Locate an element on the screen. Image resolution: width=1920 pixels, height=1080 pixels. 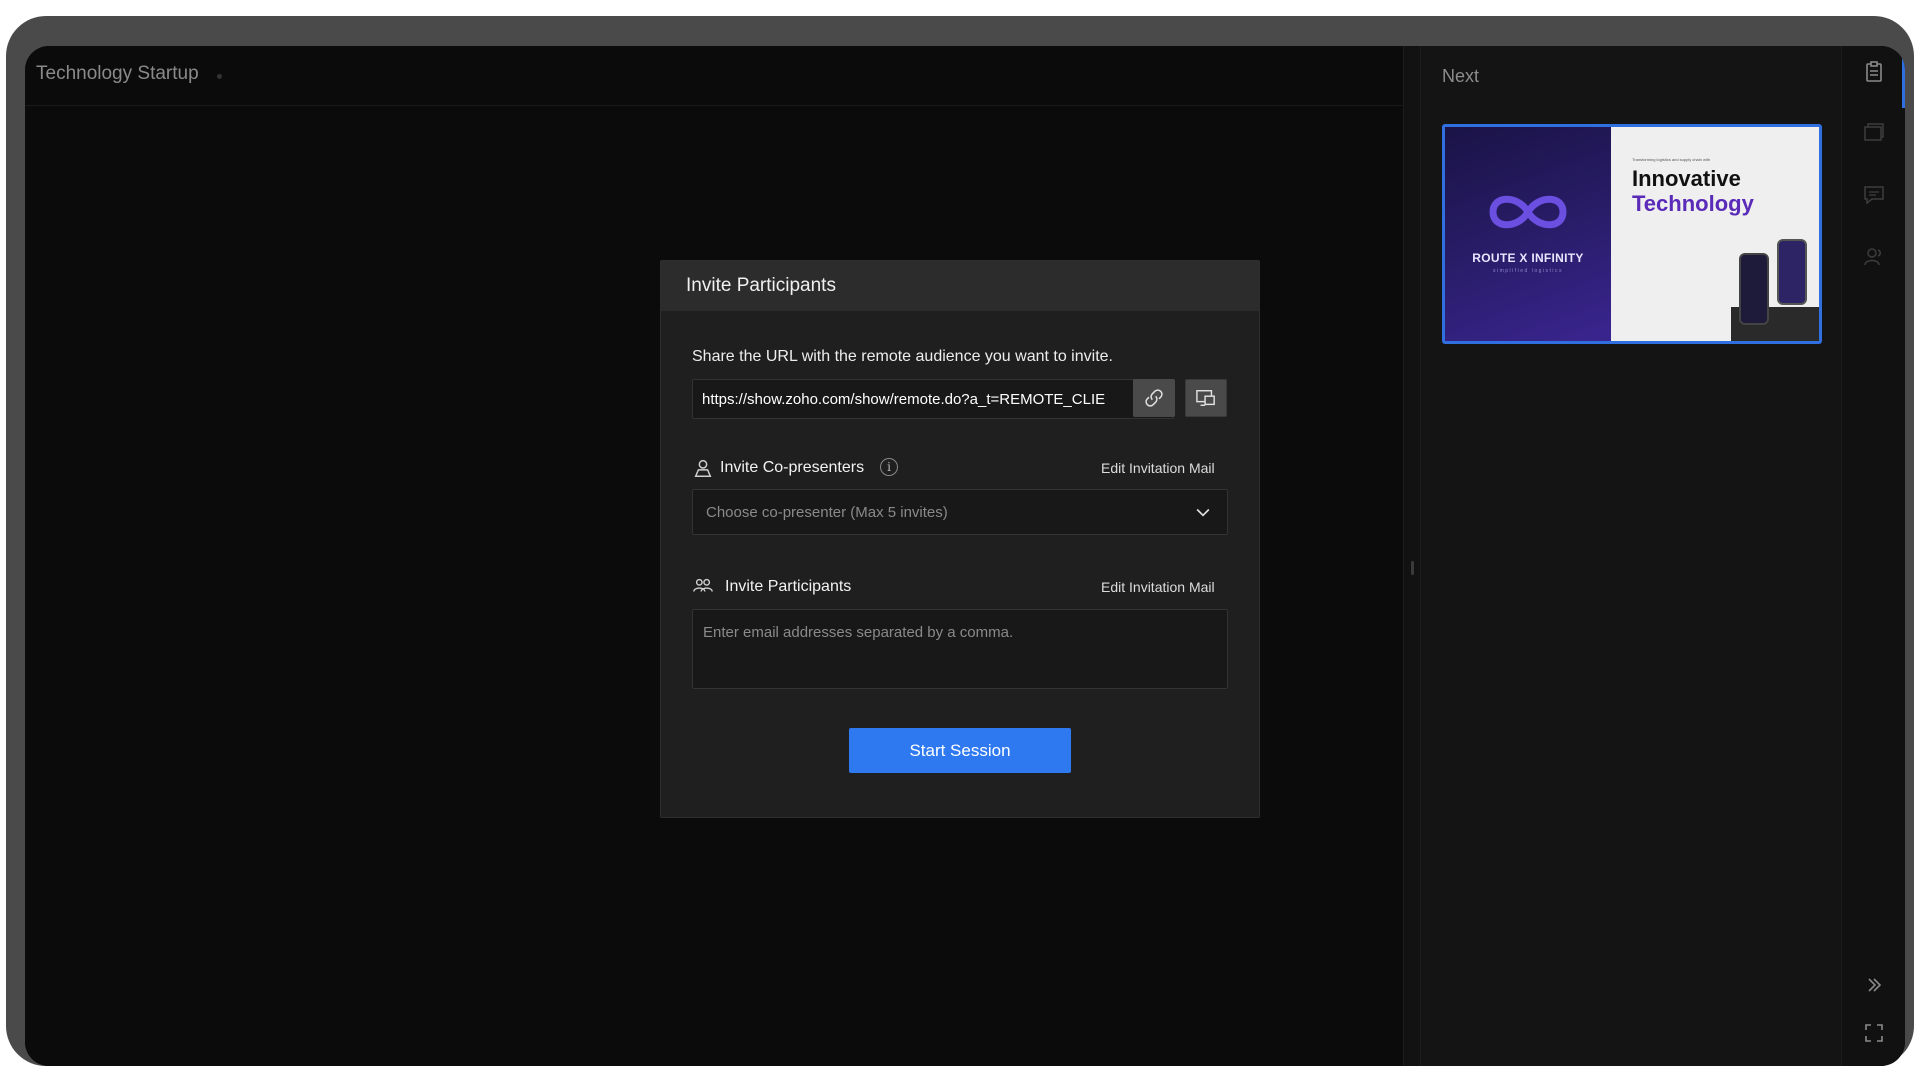
invite-copresenters-label: Invite Co-presenters is located at coordinates (792, 467).